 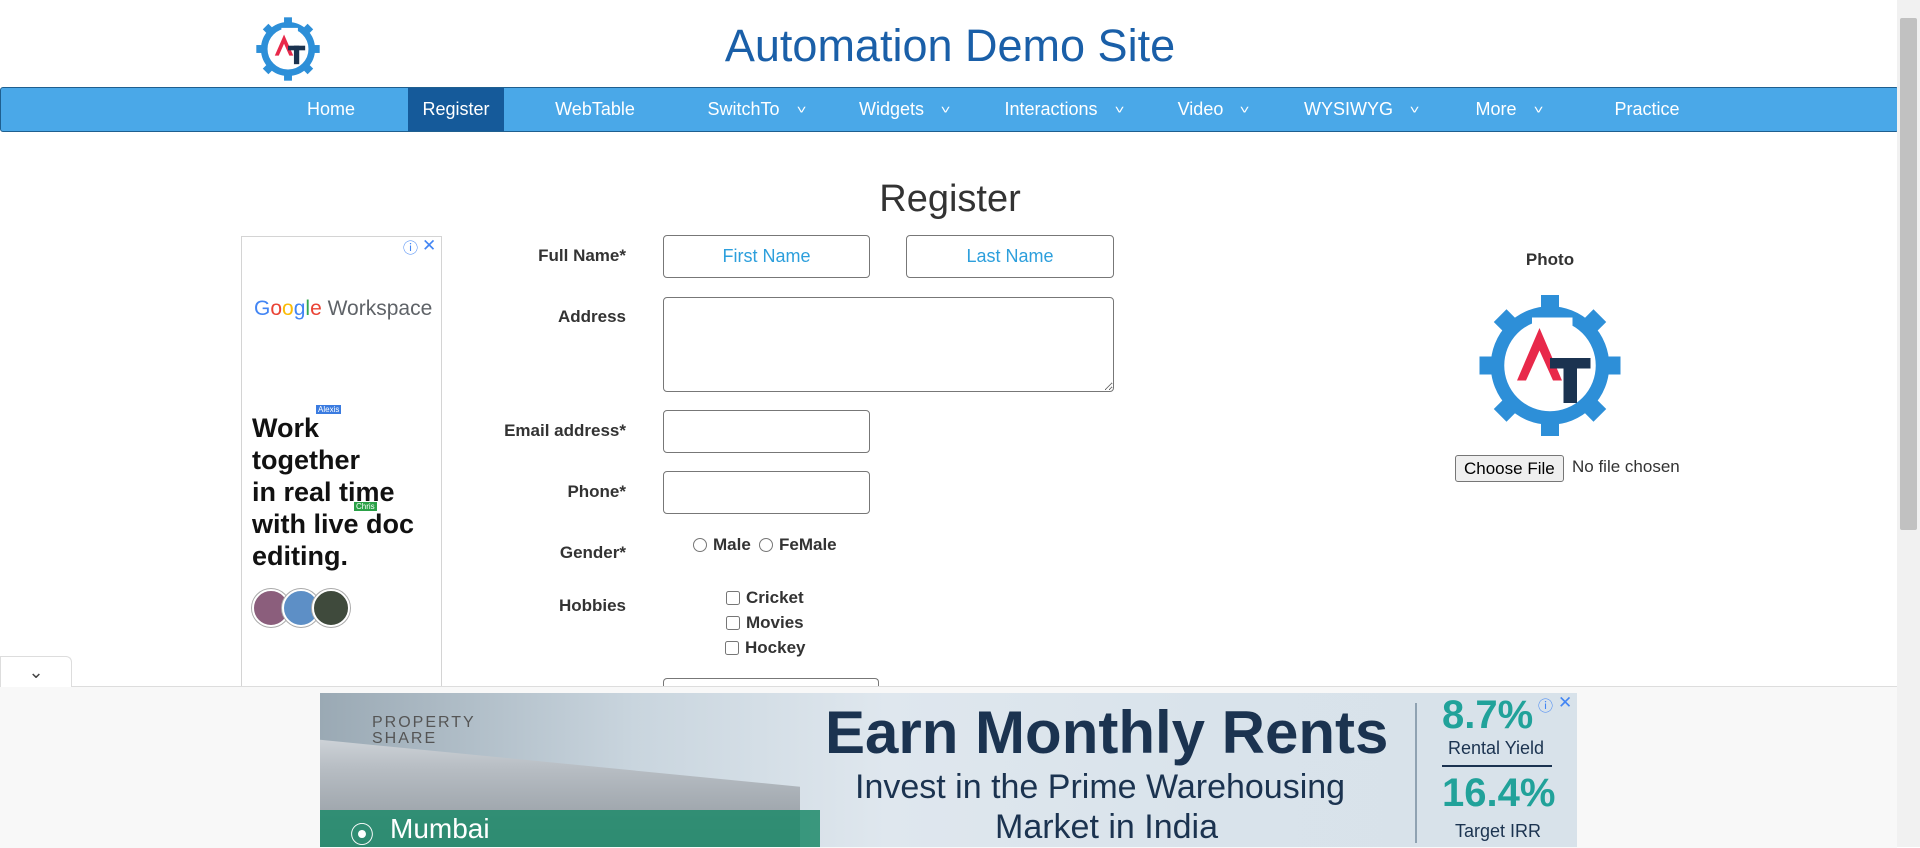 I want to click on gender-male-label: Male, so click(x=732, y=544).